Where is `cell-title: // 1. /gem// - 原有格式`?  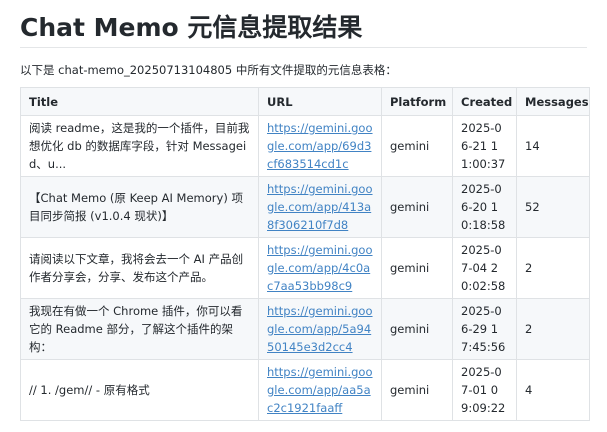
cell-title: // 1. /gem// - 原有格式 is located at coordinates (139, 390).